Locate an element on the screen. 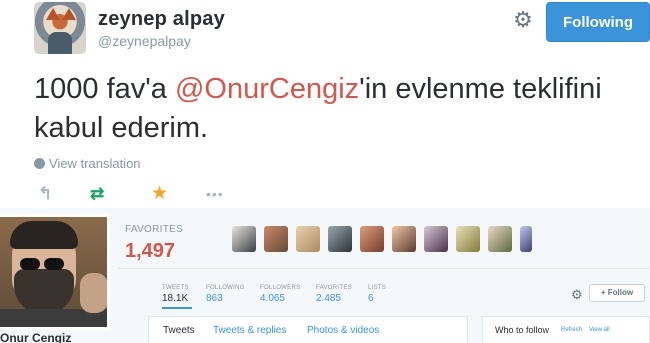 Image resolution: width=650 pixels, height=343 pixels. follow-label: Follow is located at coordinates (620, 292).